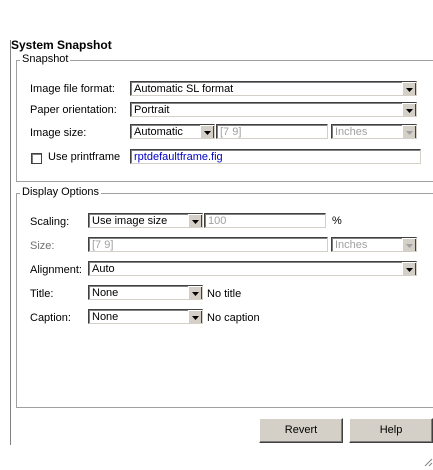 The width and height of the screenshot is (433, 470). I want to click on scaling-mode-select: Use image size, so click(145, 220).